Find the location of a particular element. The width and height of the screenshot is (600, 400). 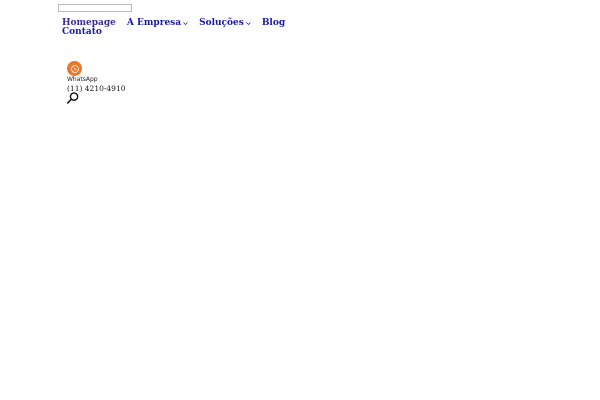

nav-item-a-empresa: A Empresa is located at coordinates (157, 23).